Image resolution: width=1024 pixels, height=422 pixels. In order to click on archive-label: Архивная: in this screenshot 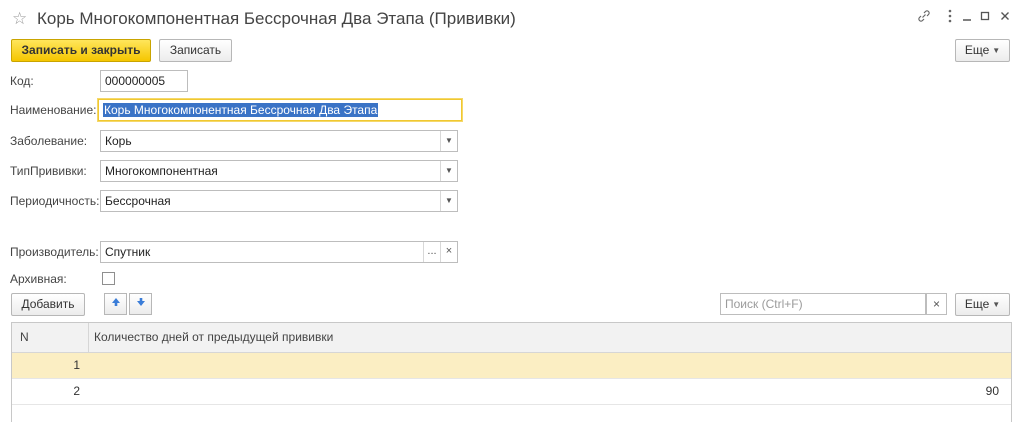, I will do `click(38, 279)`.